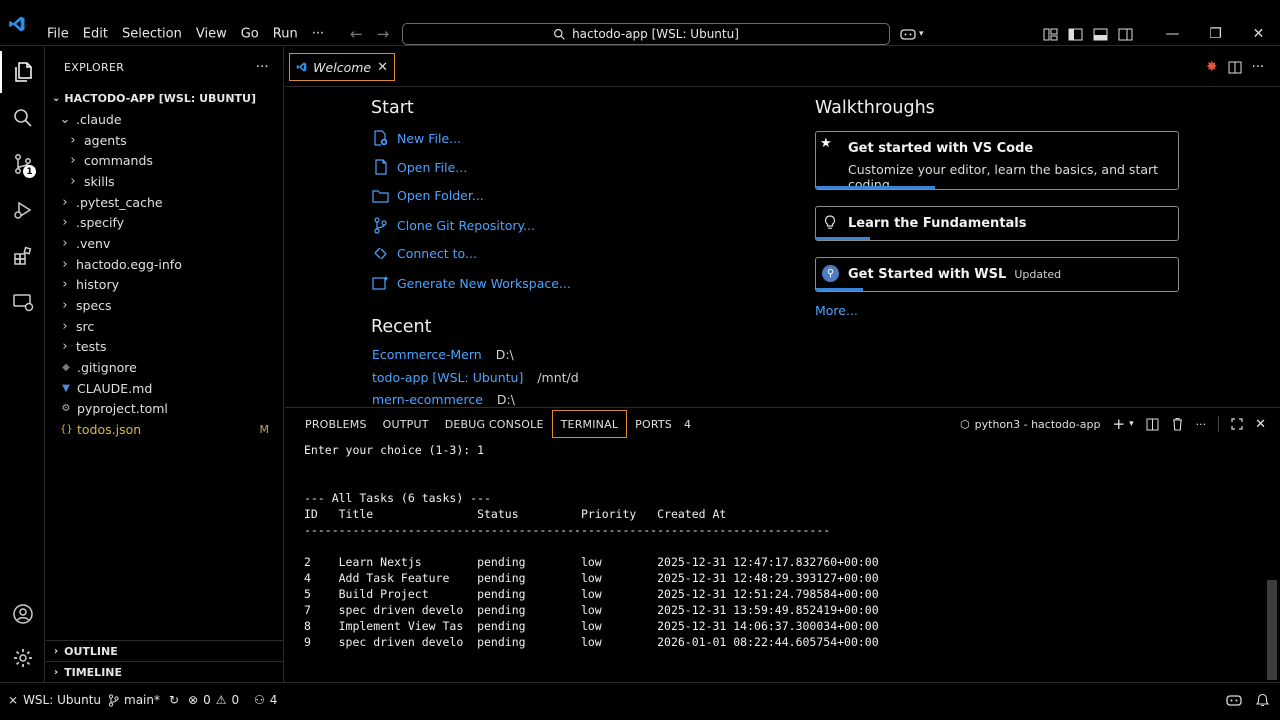 The height and width of the screenshot is (720, 1280). What do you see at coordinates (211, 34) in the screenshot?
I see `menu-item-view: View` at bounding box center [211, 34].